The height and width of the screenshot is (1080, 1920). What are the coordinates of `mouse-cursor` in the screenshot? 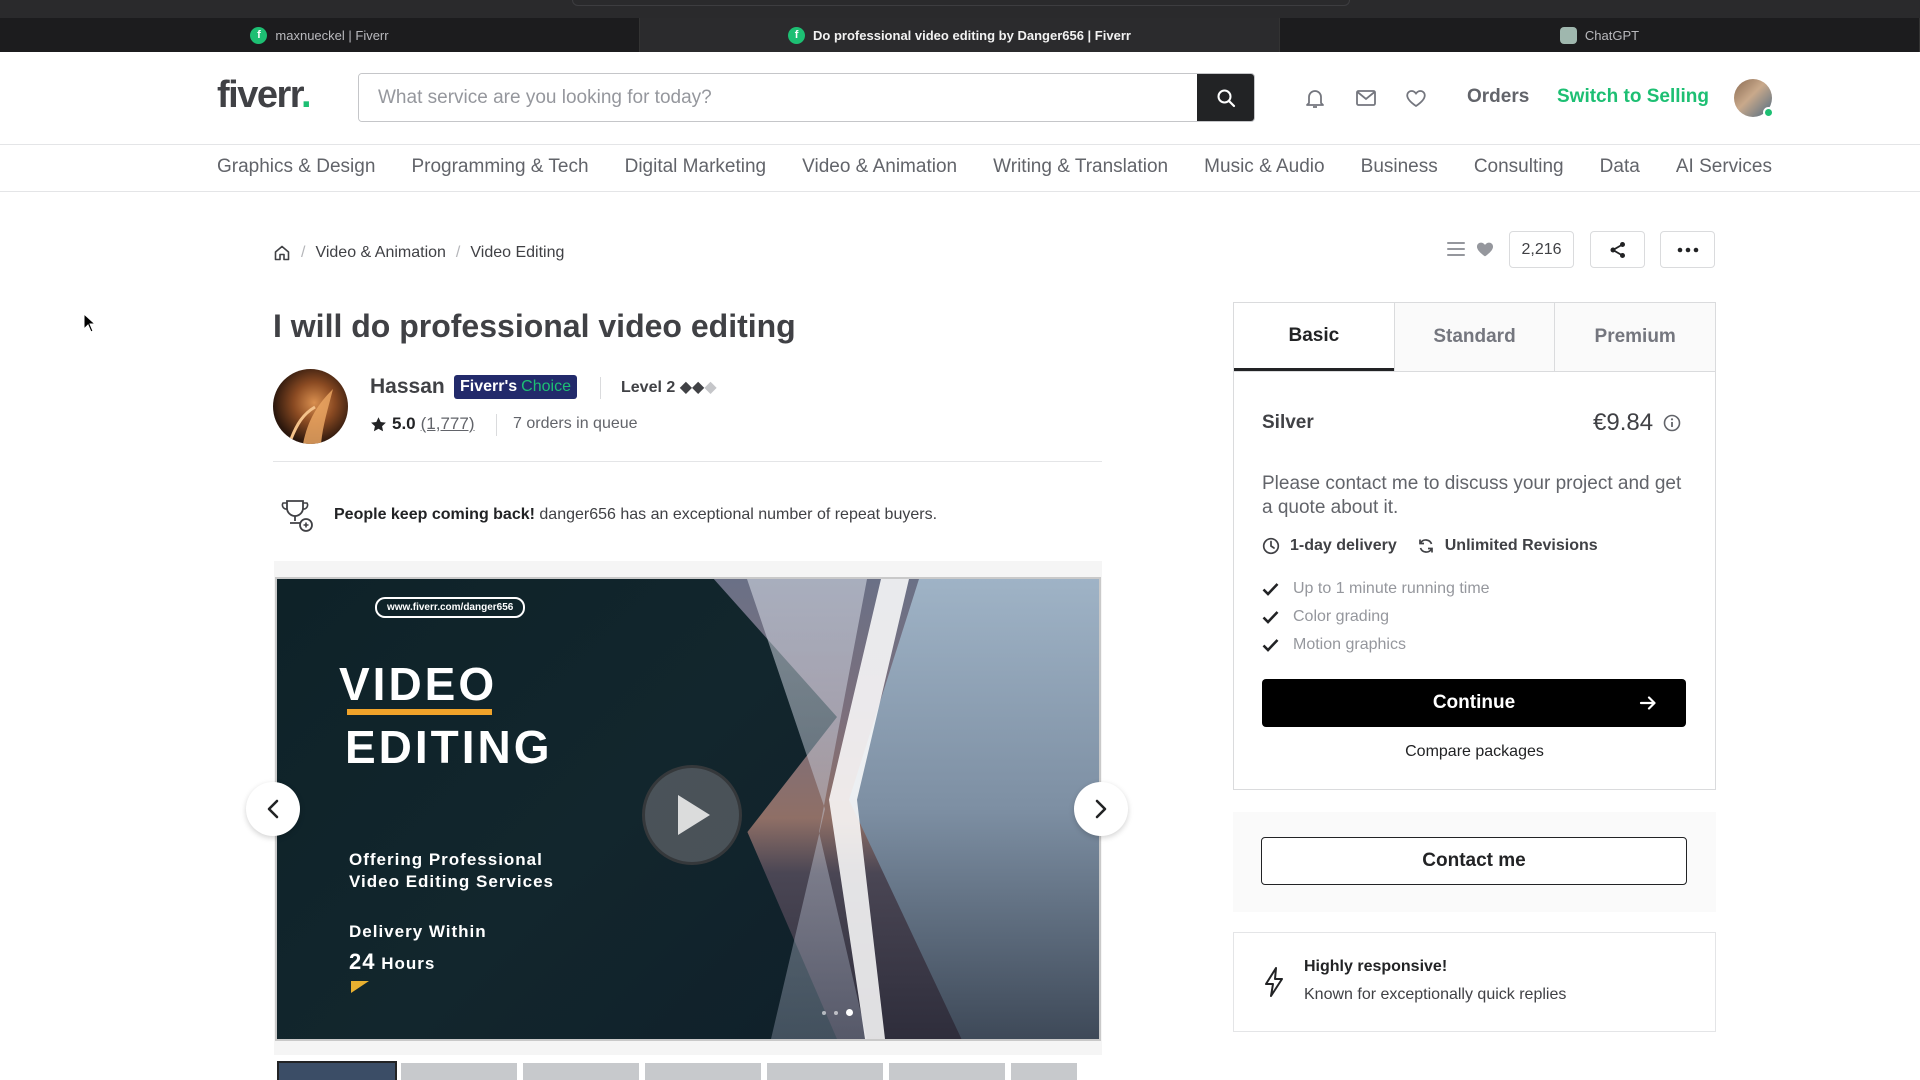 It's located at (90, 323).